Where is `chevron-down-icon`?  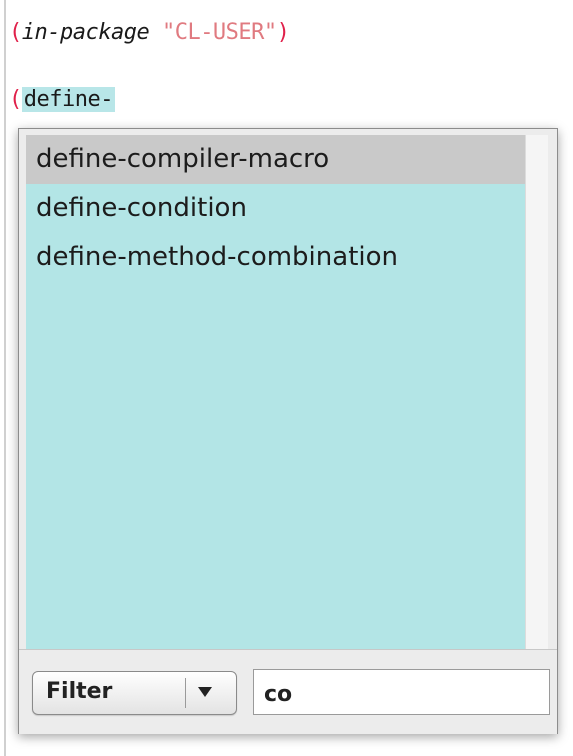 chevron-down-icon is located at coordinates (205, 692).